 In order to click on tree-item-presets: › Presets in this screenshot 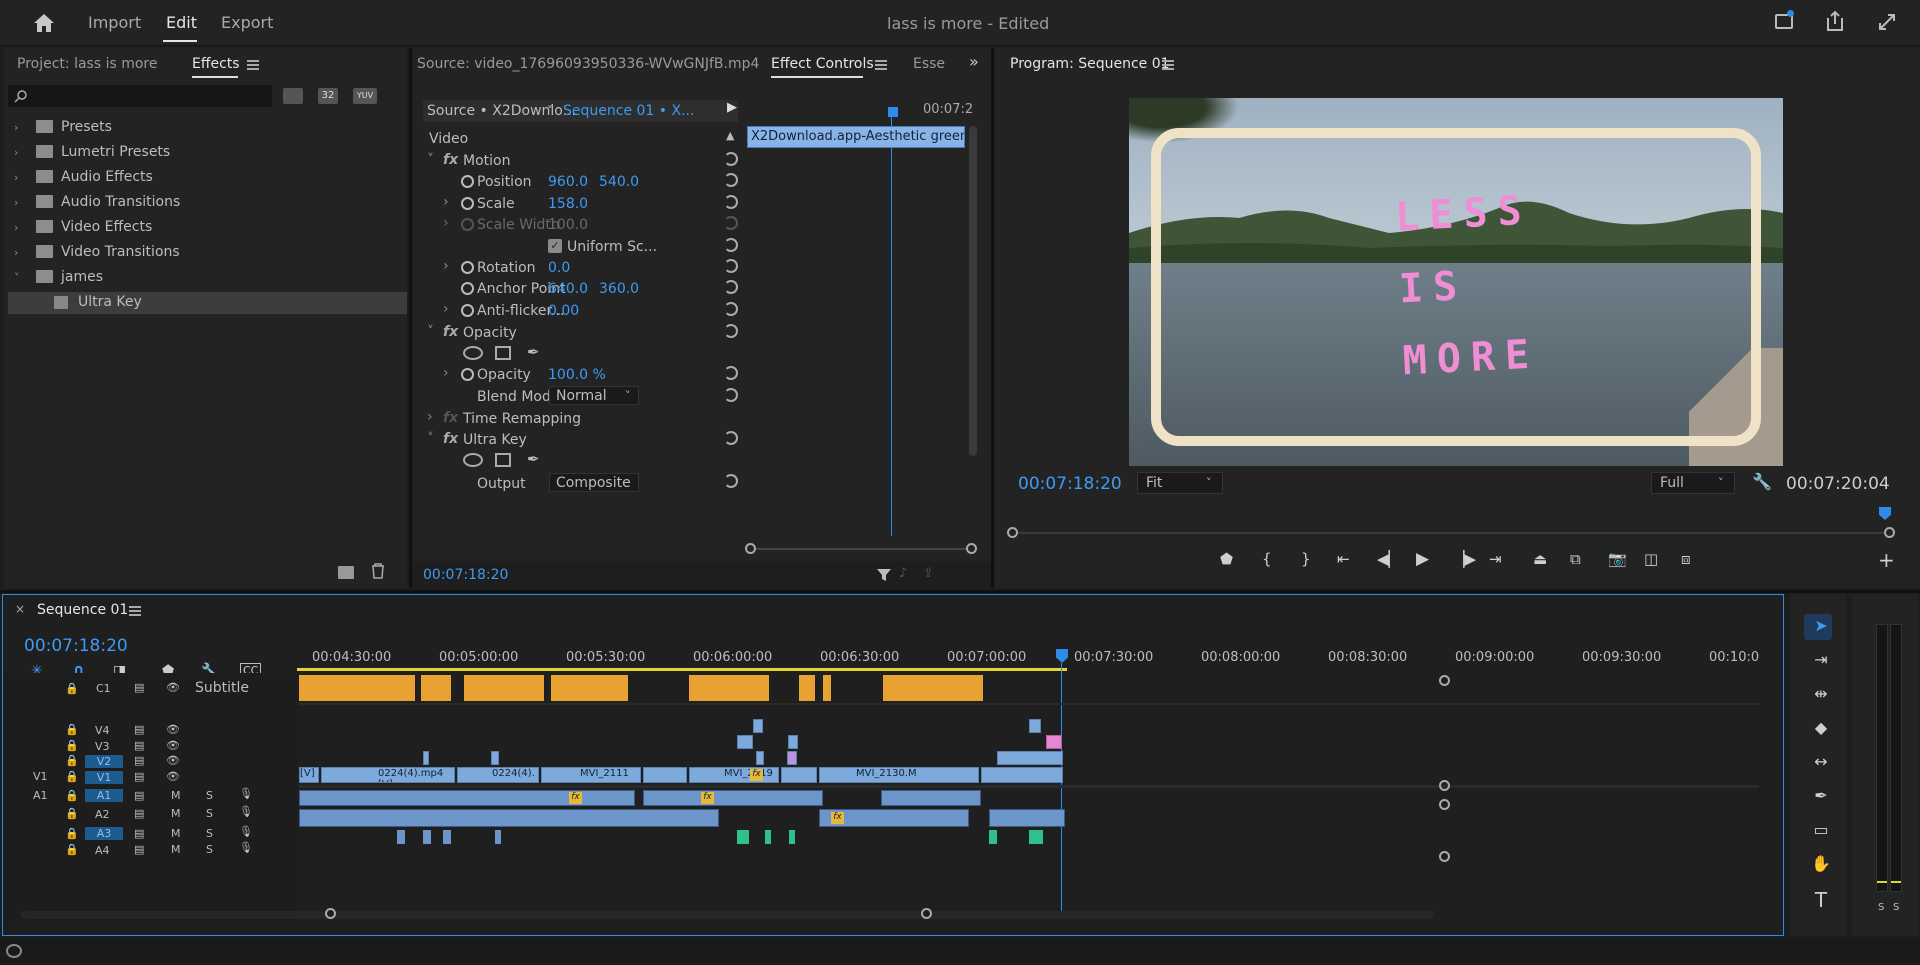, I will do `click(63, 130)`.